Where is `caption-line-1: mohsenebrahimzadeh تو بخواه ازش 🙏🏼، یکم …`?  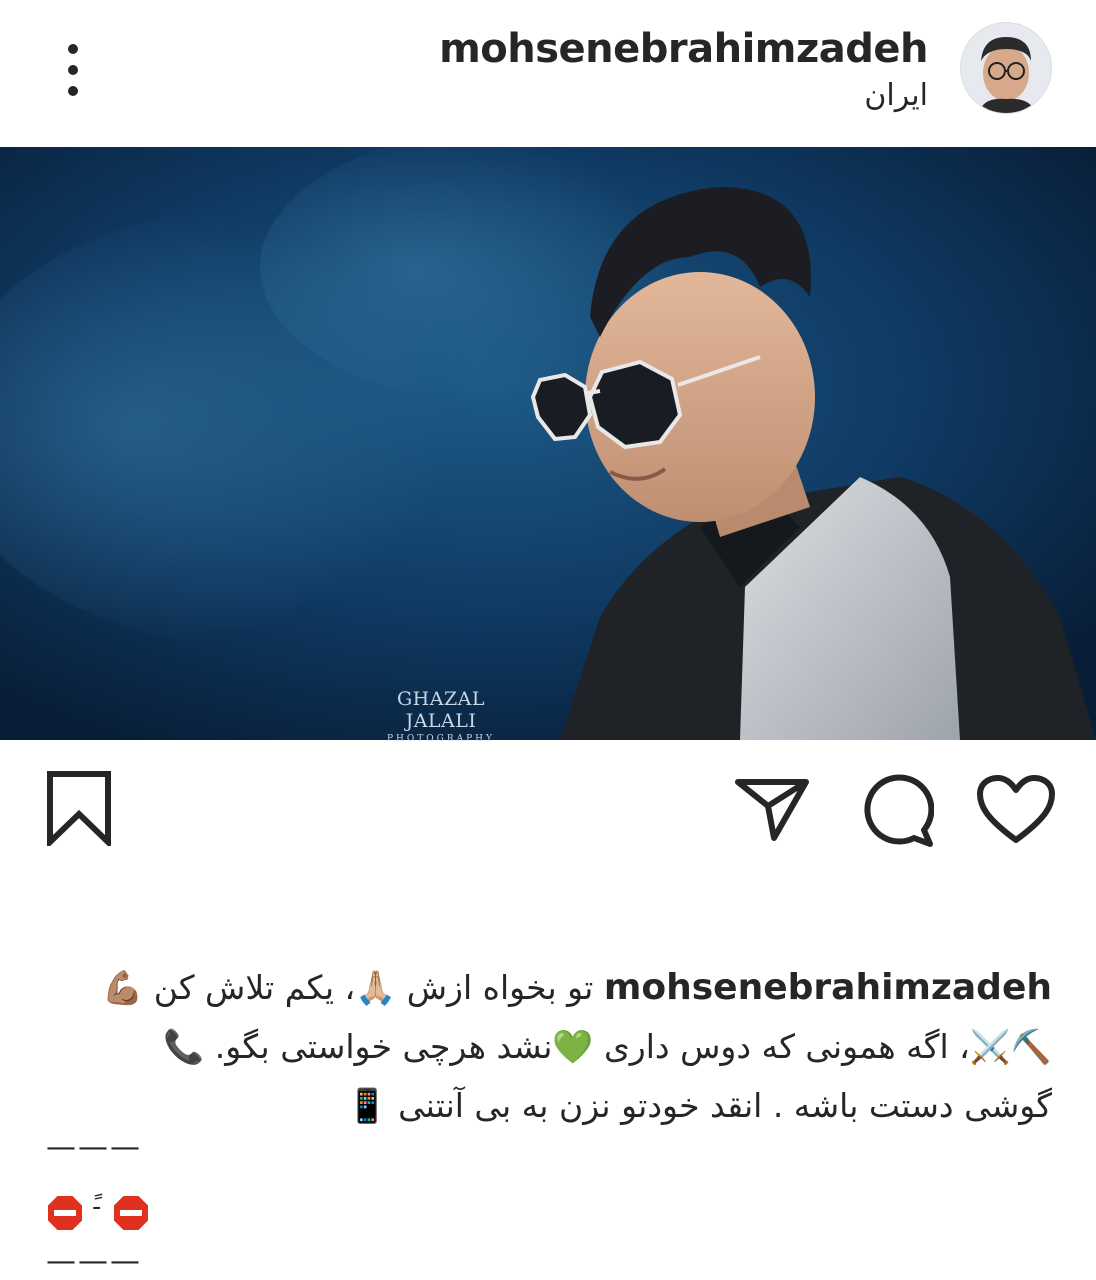 caption-line-1: mohsenebrahimzadeh تو بخواه ازش 🙏🏼، یکم … is located at coordinates (548, 987).